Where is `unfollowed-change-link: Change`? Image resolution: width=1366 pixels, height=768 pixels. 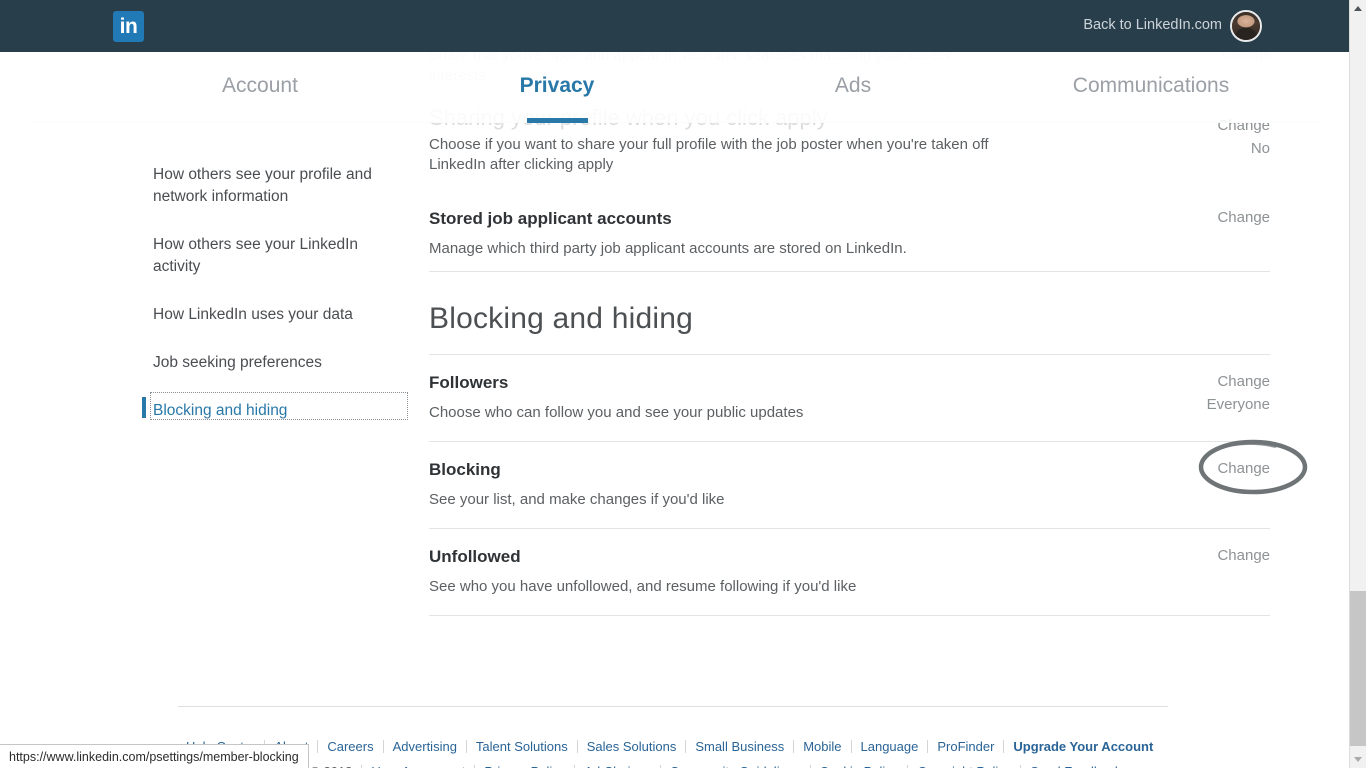
unfollowed-change-link: Change is located at coordinates (1210, 556).